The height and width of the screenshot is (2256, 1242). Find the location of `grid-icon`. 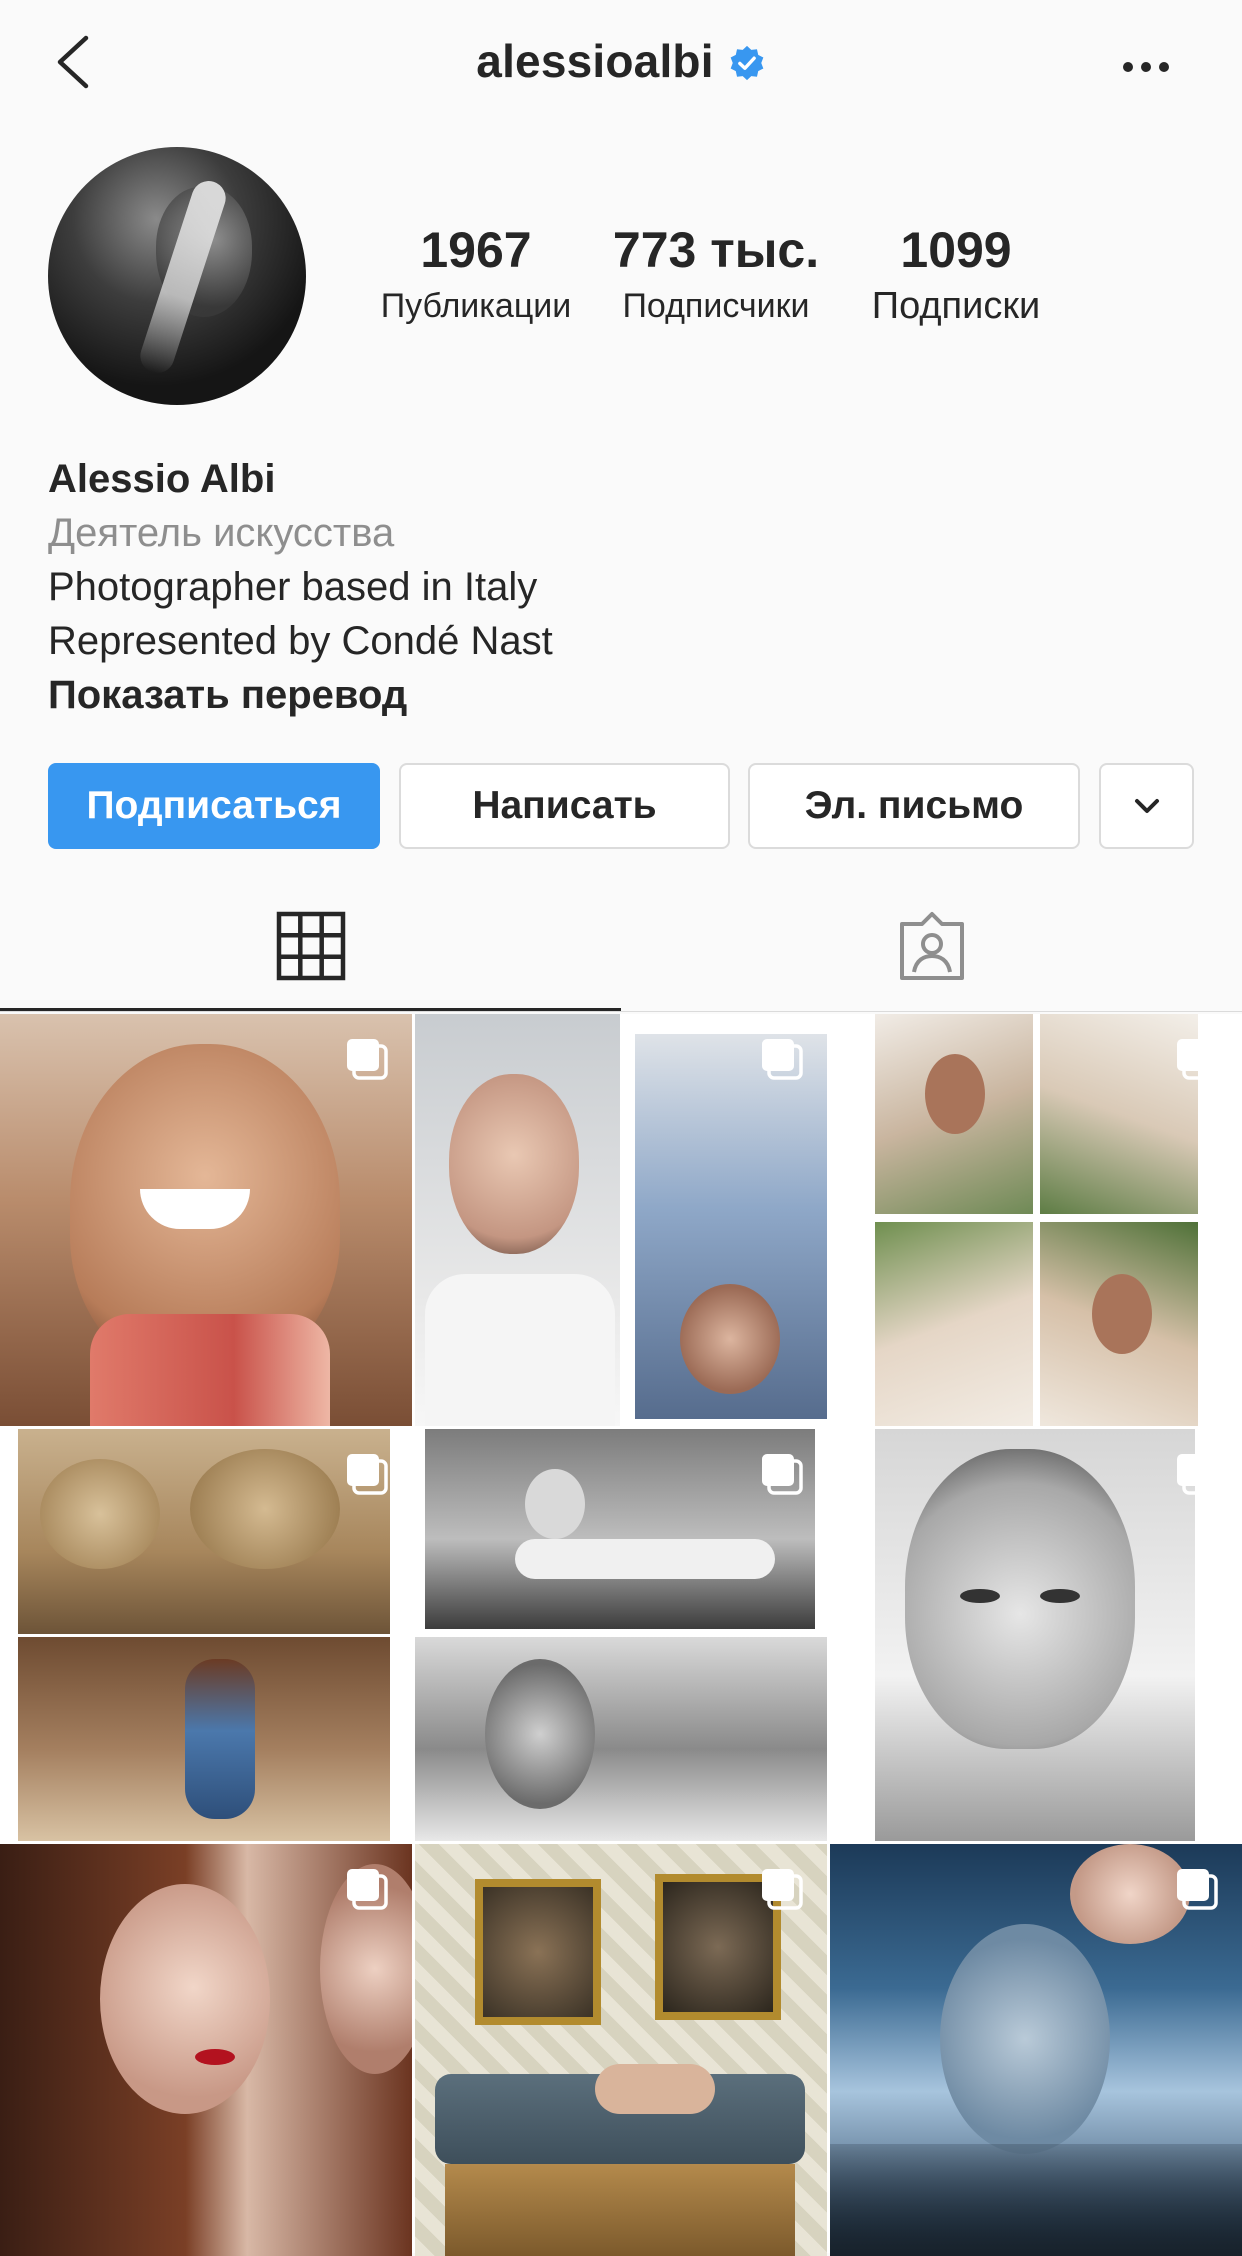

grid-icon is located at coordinates (310, 946).